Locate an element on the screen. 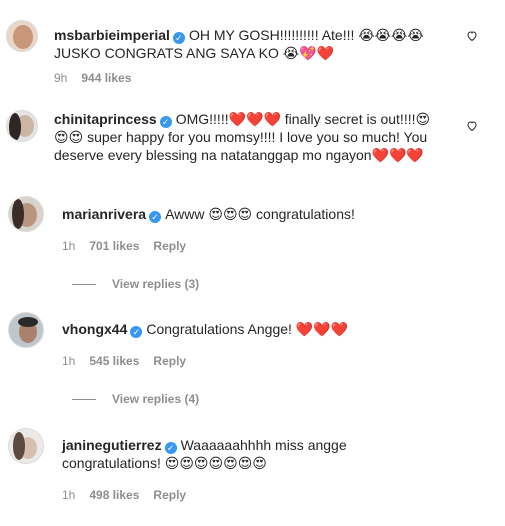 The width and height of the screenshot is (505, 526). comment-text: vhongx44 ✓ Congratulations Angge! ❤️❤️❤️ is located at coordinates (205, 329).